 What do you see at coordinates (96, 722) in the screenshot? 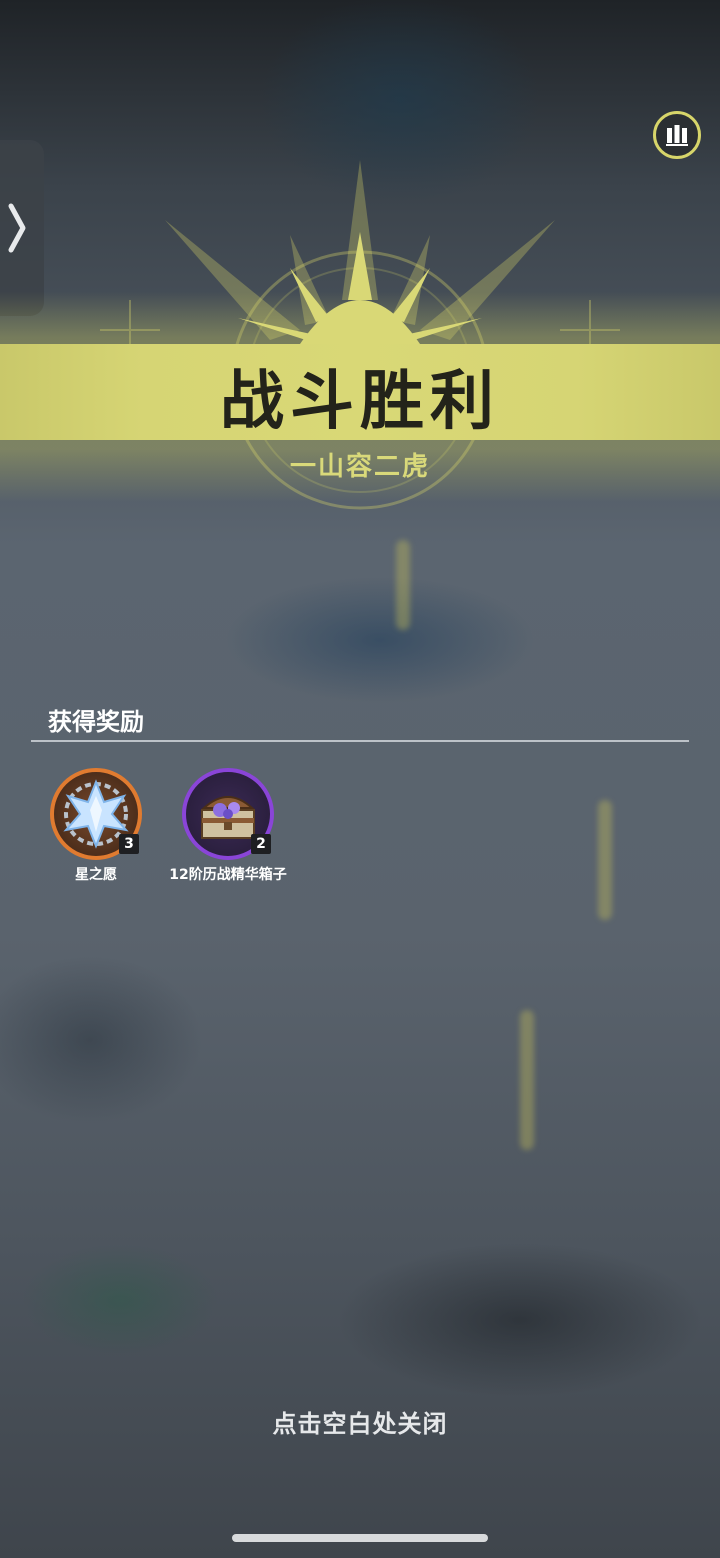
I see `rewards-heading: 获得奖励` at bounding box center [96, 722].